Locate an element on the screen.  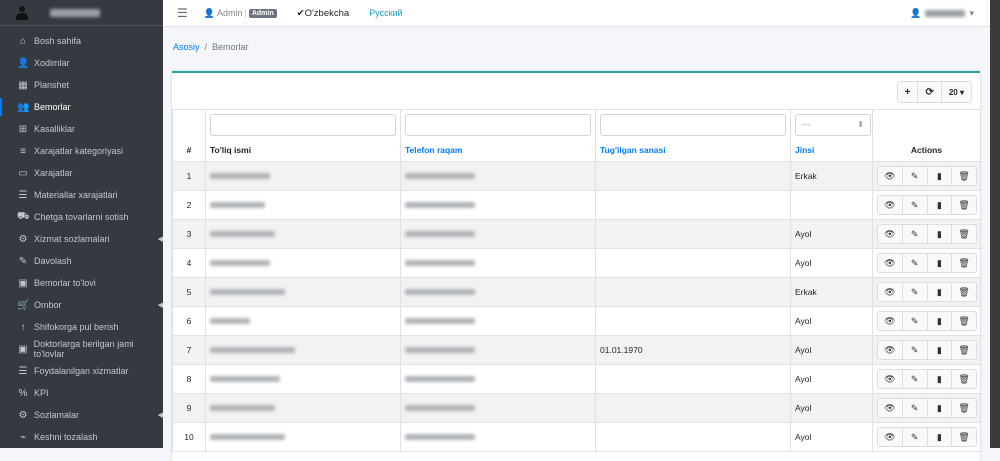
lang-ru: Русский is located at coordinates (385, 13).